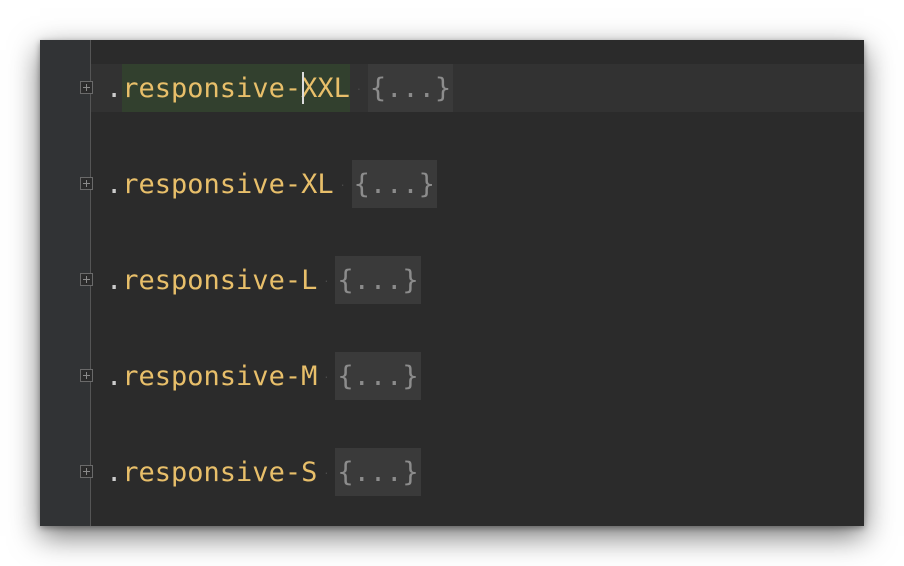 Image resolution: width=904 pixels, height=566 pixels. I want to click on code-text: . responsive-L. {...}, so click(263, 280).